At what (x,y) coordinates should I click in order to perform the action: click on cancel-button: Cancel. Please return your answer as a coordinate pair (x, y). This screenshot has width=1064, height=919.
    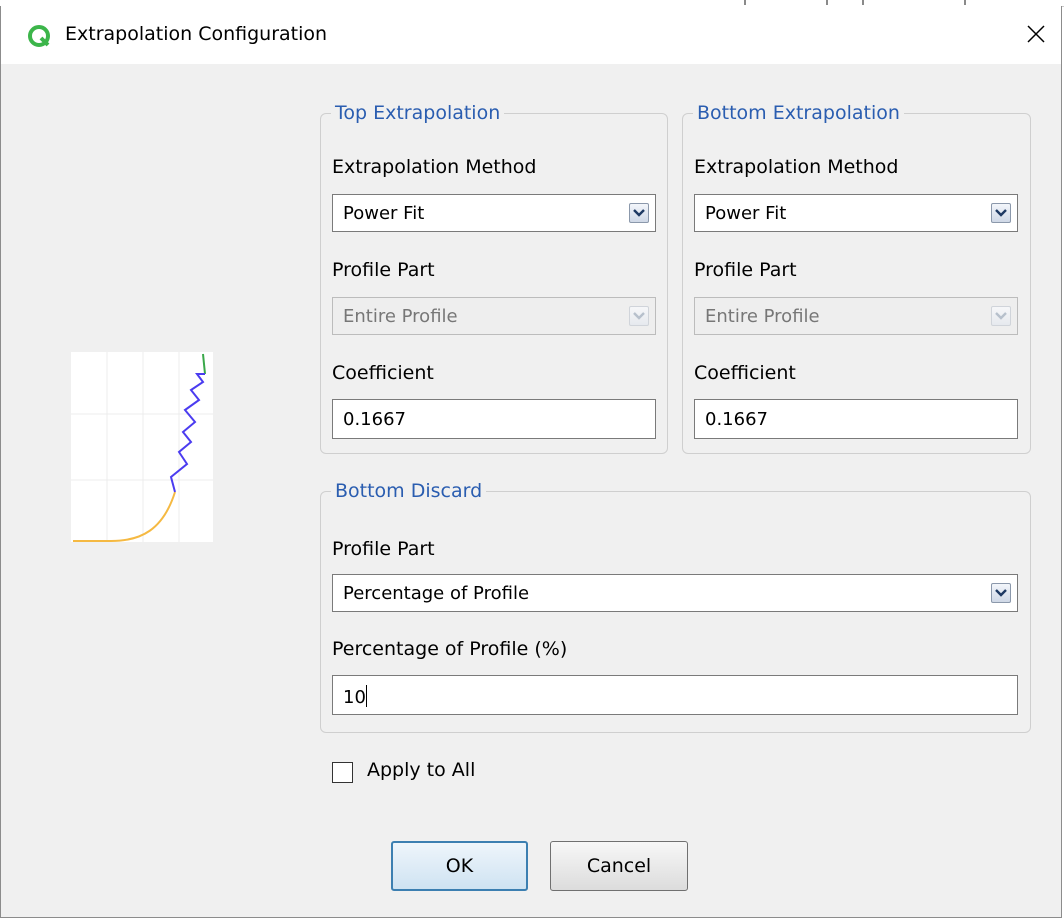
    Looking at the image, I should click on (619, 866).